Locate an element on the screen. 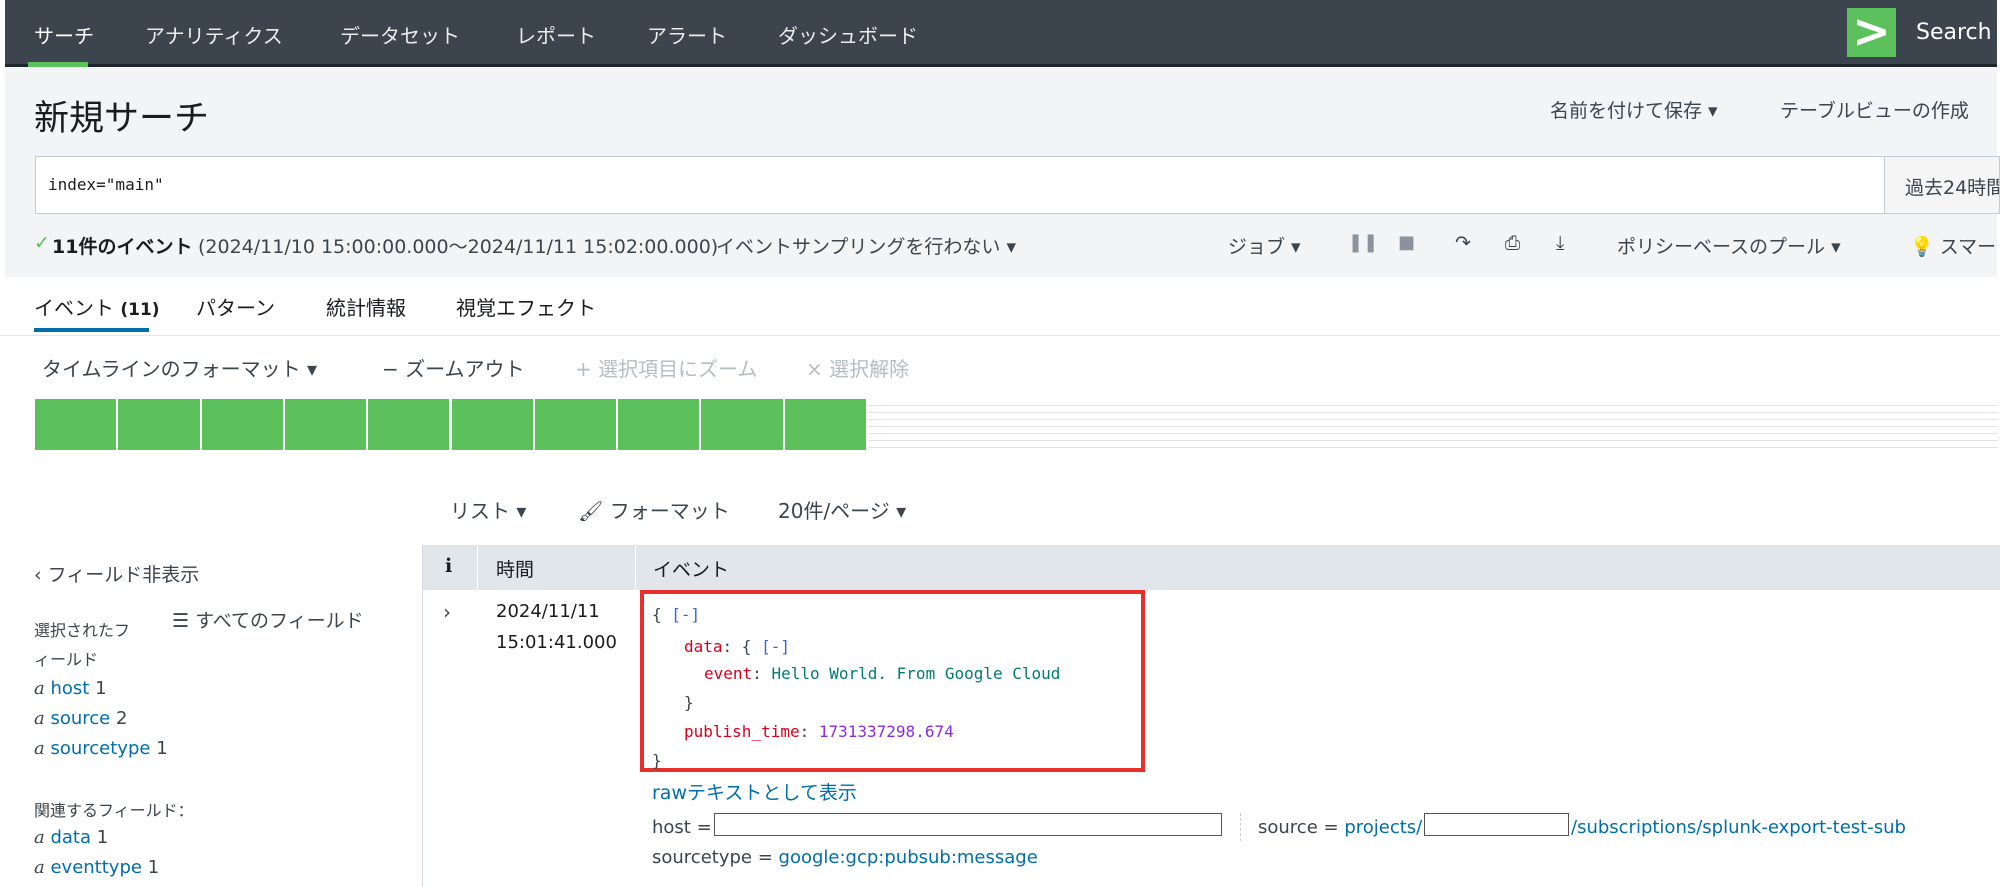  sourcetype-field: sourcetype = google:gcp:pubsub:message is located at coordinates (845, 857).